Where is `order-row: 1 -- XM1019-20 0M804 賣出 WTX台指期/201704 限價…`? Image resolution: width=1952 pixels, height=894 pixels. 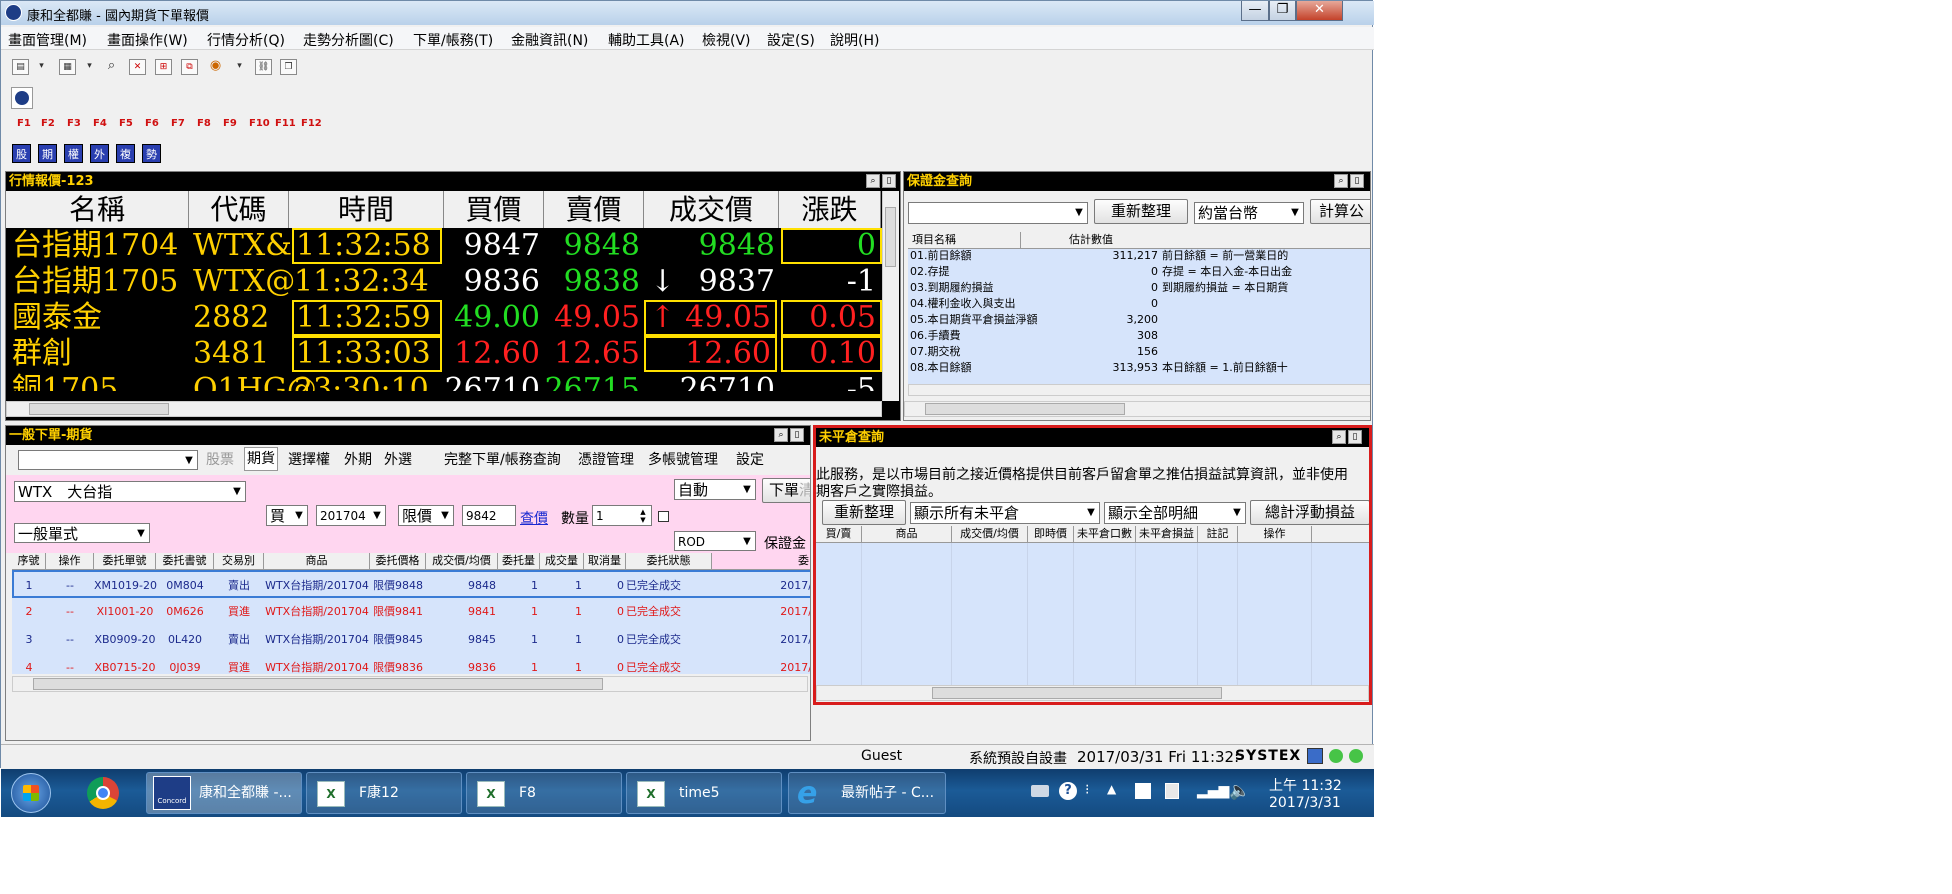
order-row: 1 -- XM1019-20 0M804 賣出 WTX台指期/201704 限價… is located at coordinates (411, 584).